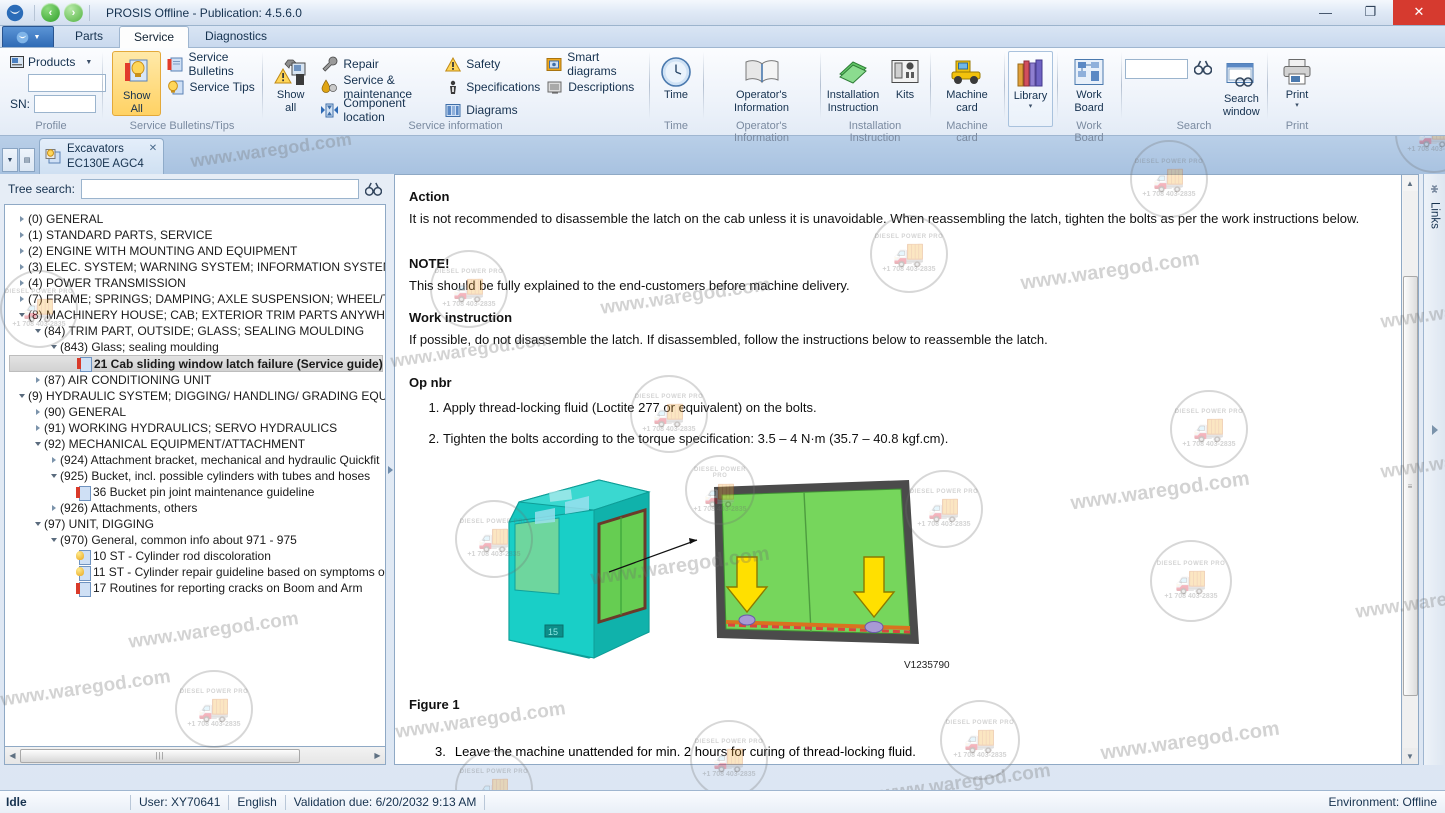 Image resolution: width=1445 pixels, height=813 pixels. Describe the element at coordinates (153, 147) in the screenshot. I see `document-tab-close-icon: ✕` at that location.